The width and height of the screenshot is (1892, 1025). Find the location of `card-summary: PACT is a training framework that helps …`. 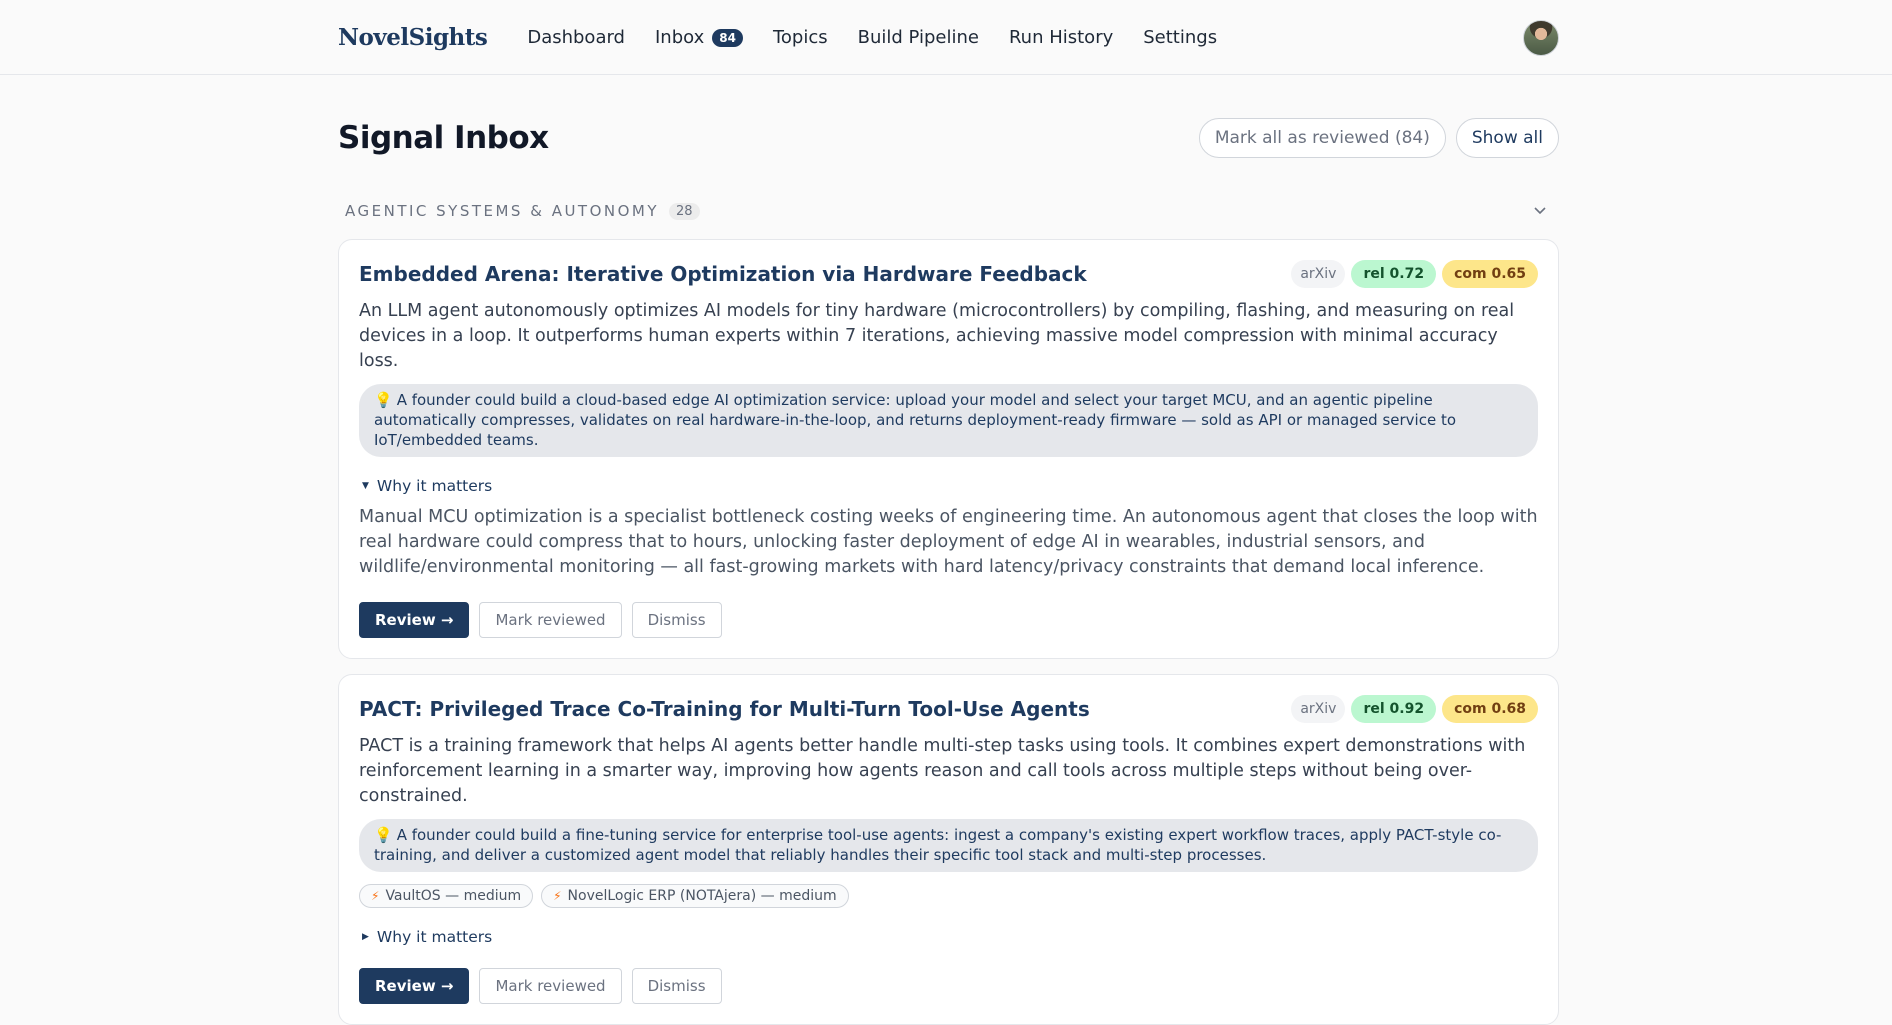

card-summary: PACT is a training framework that helps … is located at coordinates (942, 771).